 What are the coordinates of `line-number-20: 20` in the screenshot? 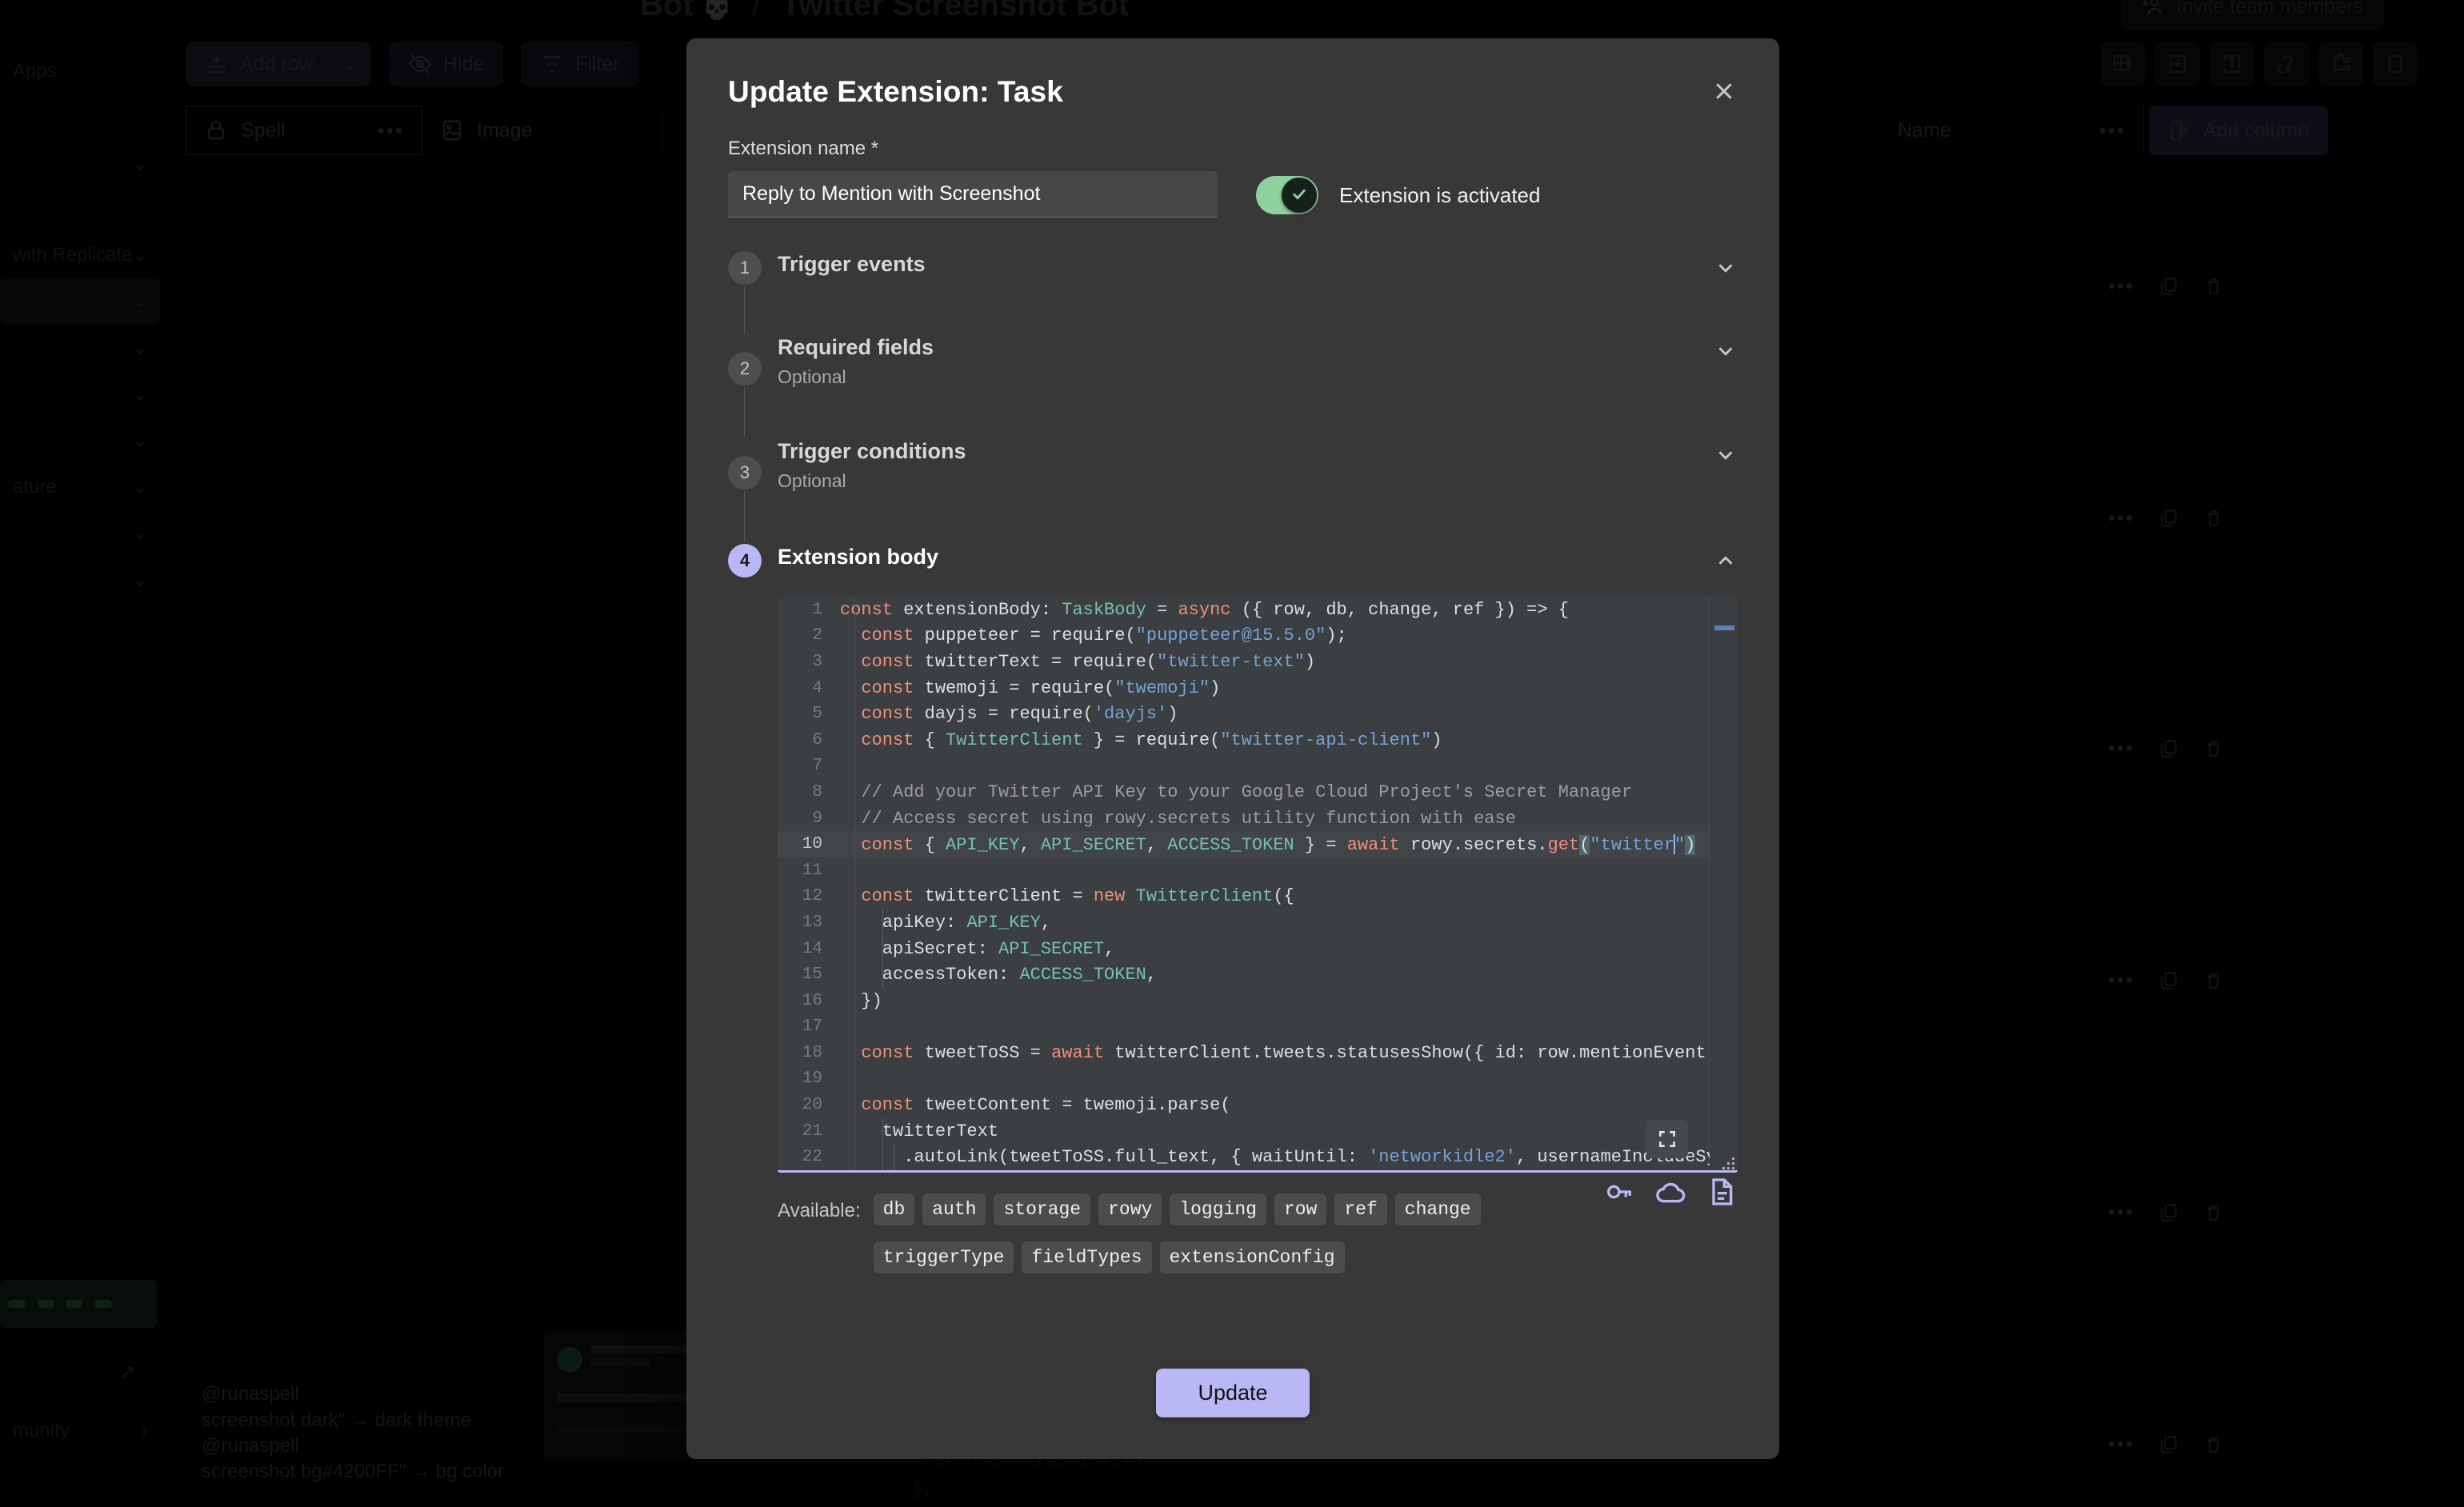 It's located at (812, 1105).